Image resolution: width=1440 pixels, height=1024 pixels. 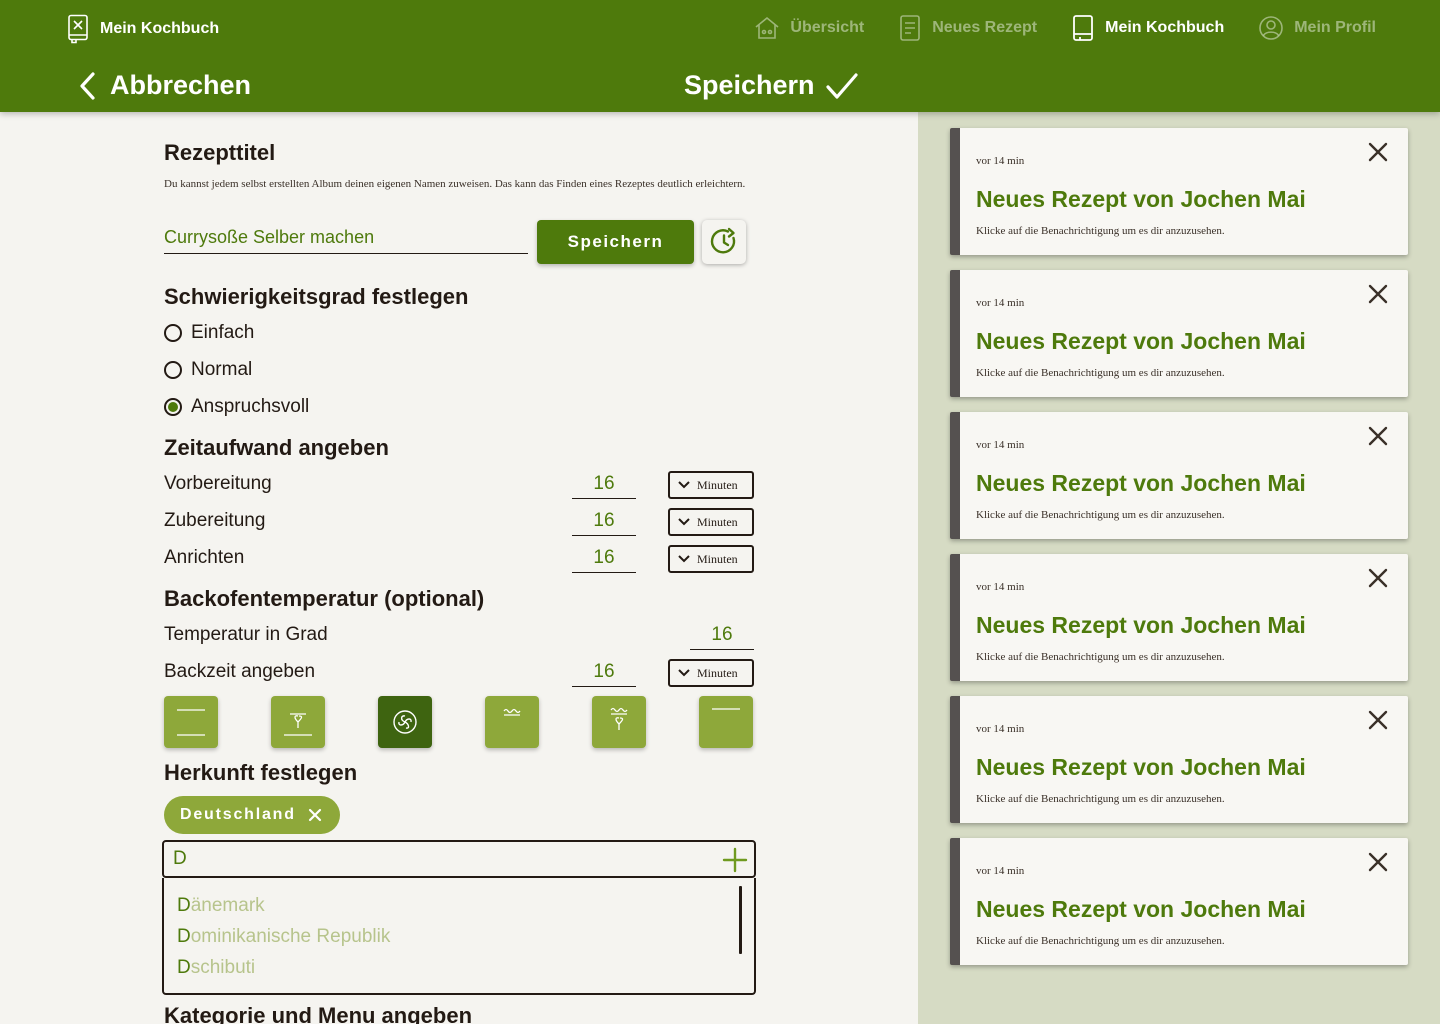 What do you see at coordinates (460, 674) in the screenshot?
I see `bake-time-row: Backzeit angeben 16 Minuten` at bounding box center [460, 674].